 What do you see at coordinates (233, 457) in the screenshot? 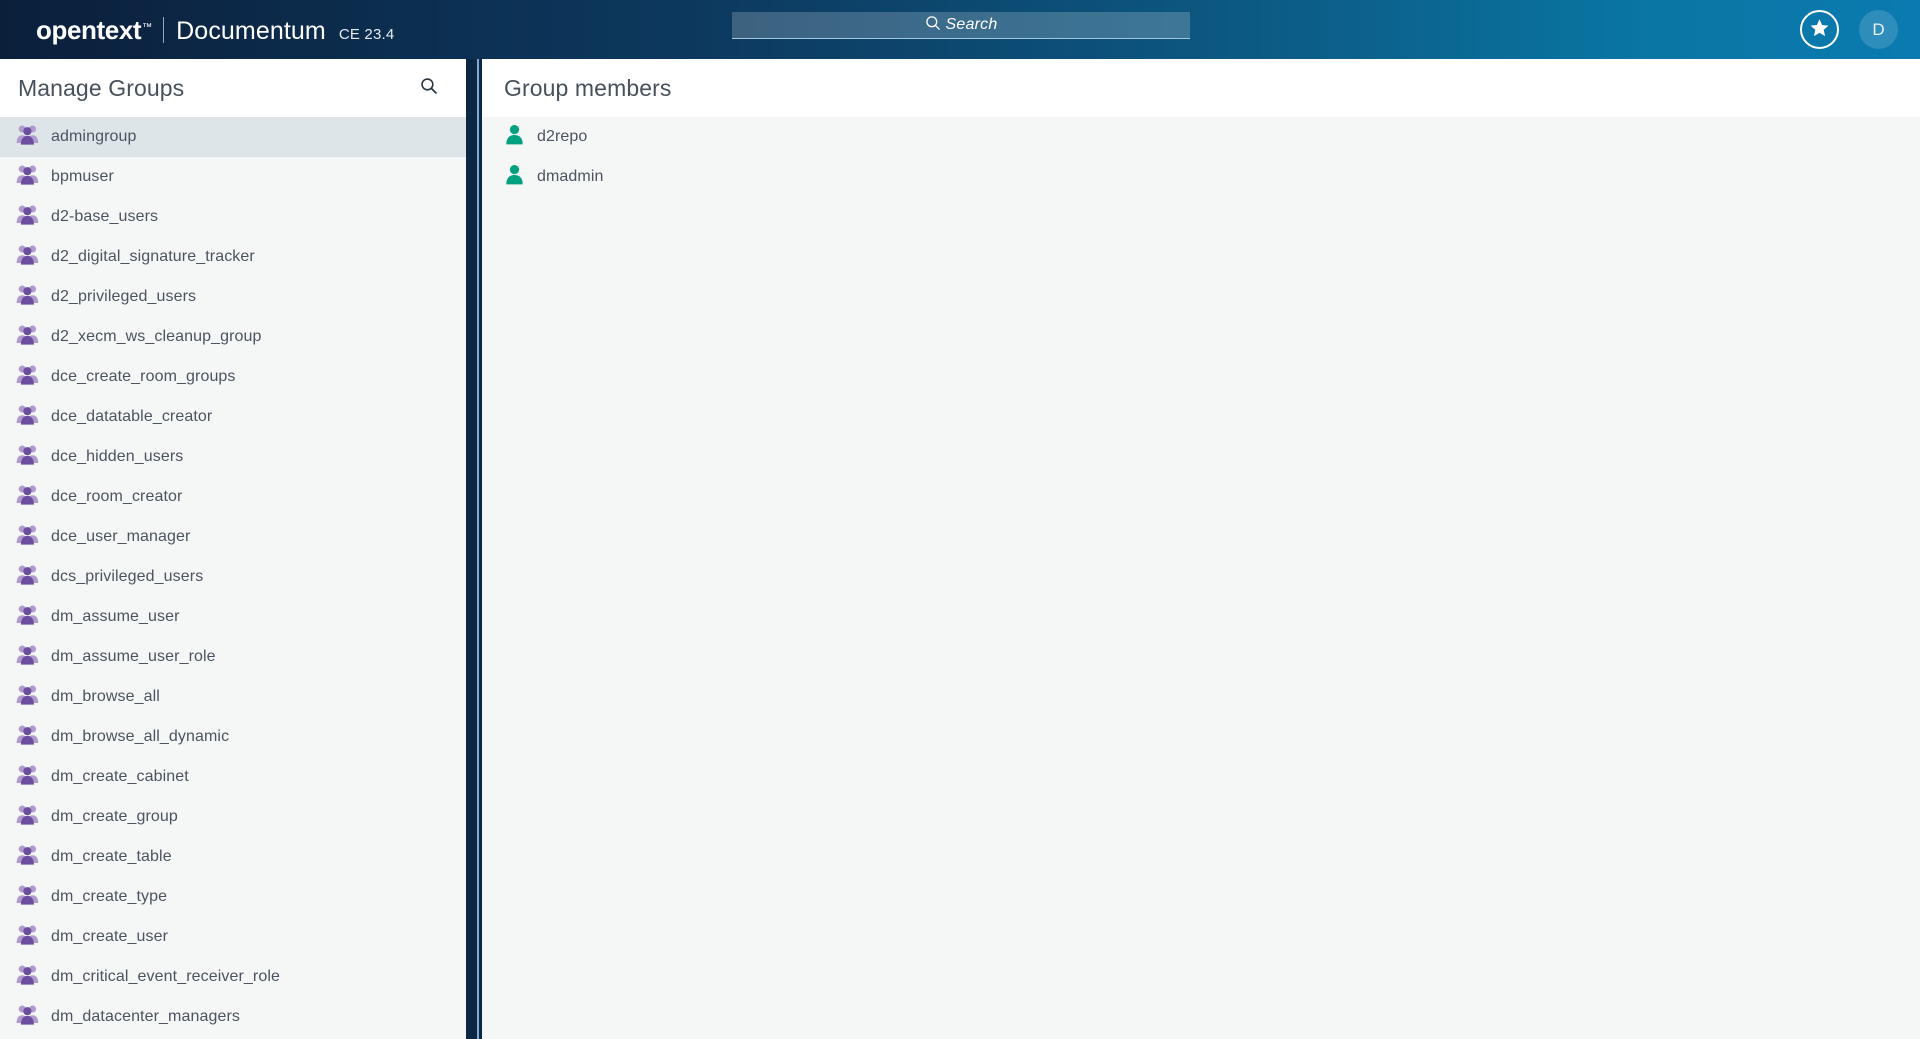
I see `group-list-item-dce_hidden_users: dce_hidden_users` at bounding box center [233, 457].